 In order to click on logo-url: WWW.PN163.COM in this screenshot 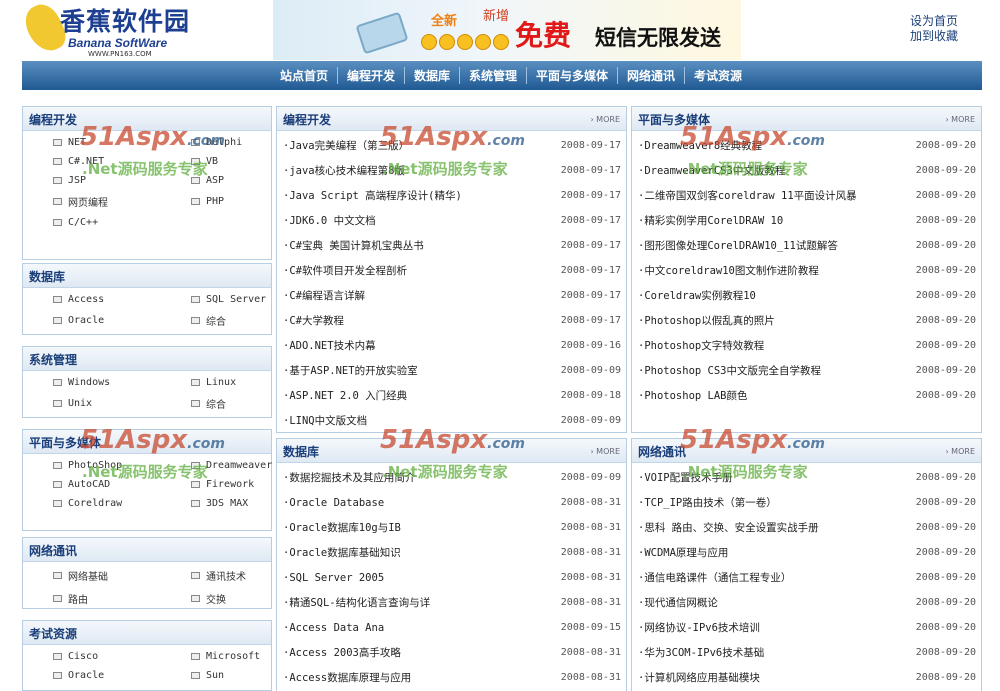, I will do `click(120, 54)`.